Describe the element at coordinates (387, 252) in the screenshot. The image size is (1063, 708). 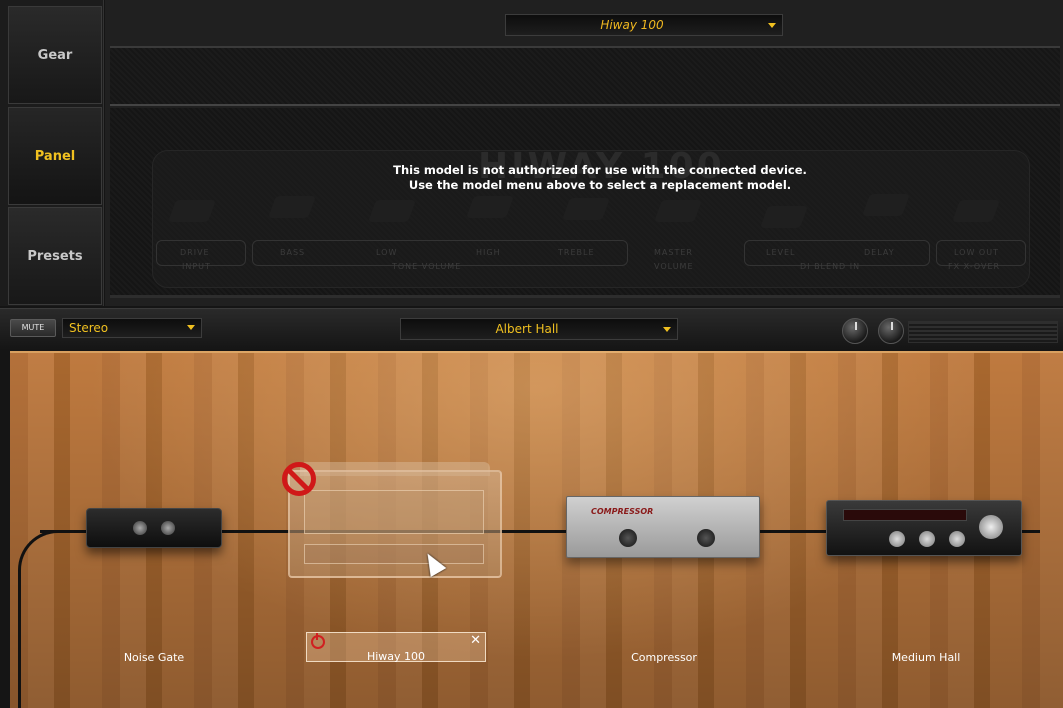
I see `amp-label-low: LOW` at that location.